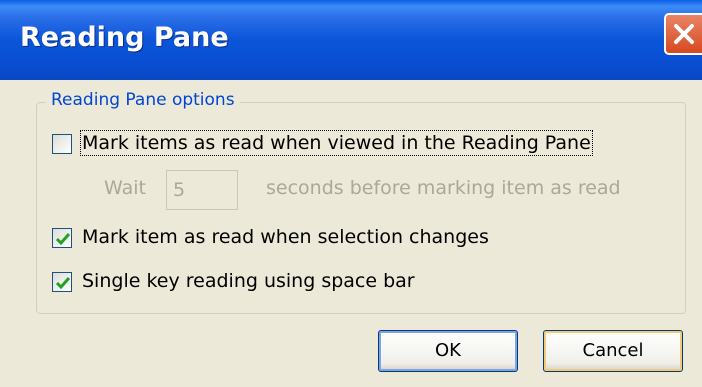  What do you see at coordinates (613, 351) in the screenshot?
I see `cancel-button: Cancel` at bounding box center [613, 351].